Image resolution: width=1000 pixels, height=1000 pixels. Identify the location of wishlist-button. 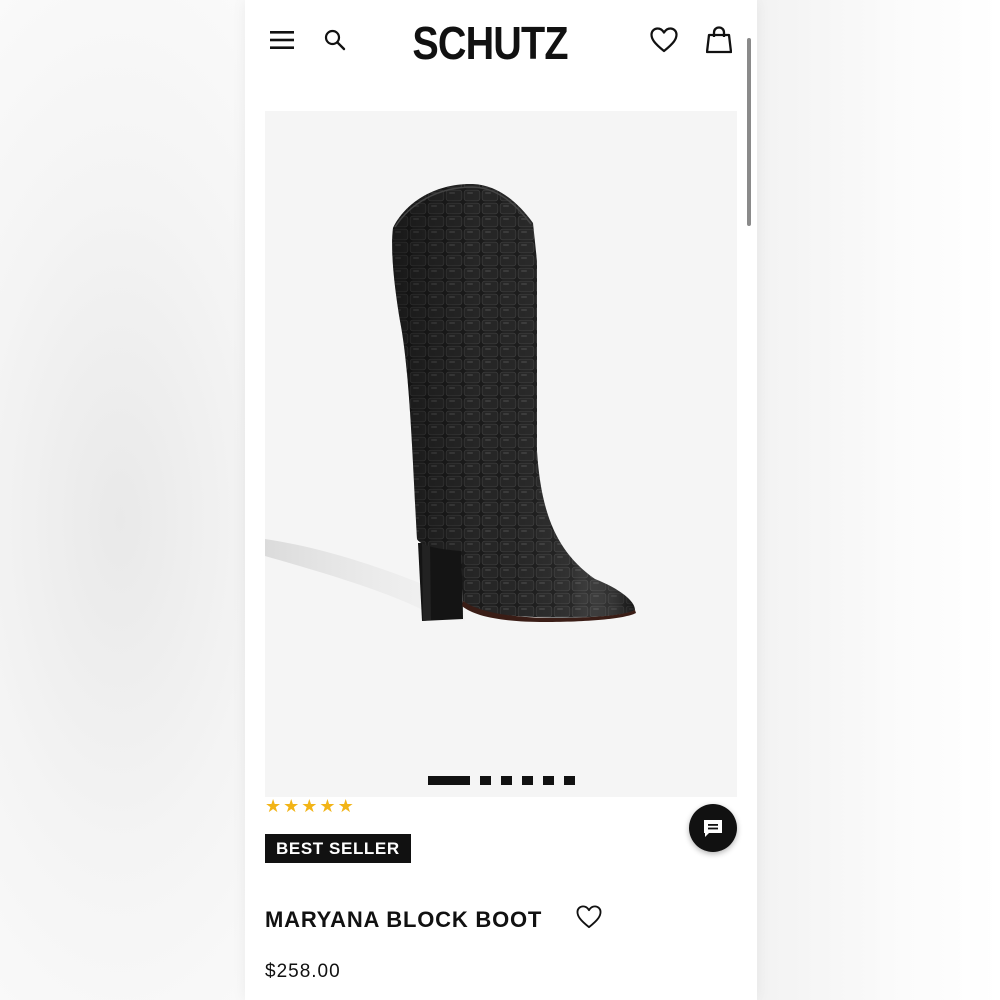
(664, 40).